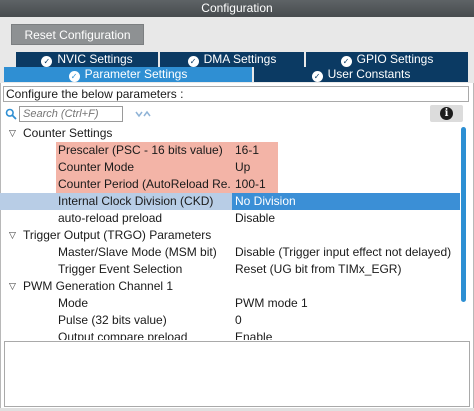 The width and height of the screenshot is (474, 411). What do you see at coordinates (271, 303) in the screenshot?
I see `parameter-value: PWM mode 1` at bounding box center [271, 303].